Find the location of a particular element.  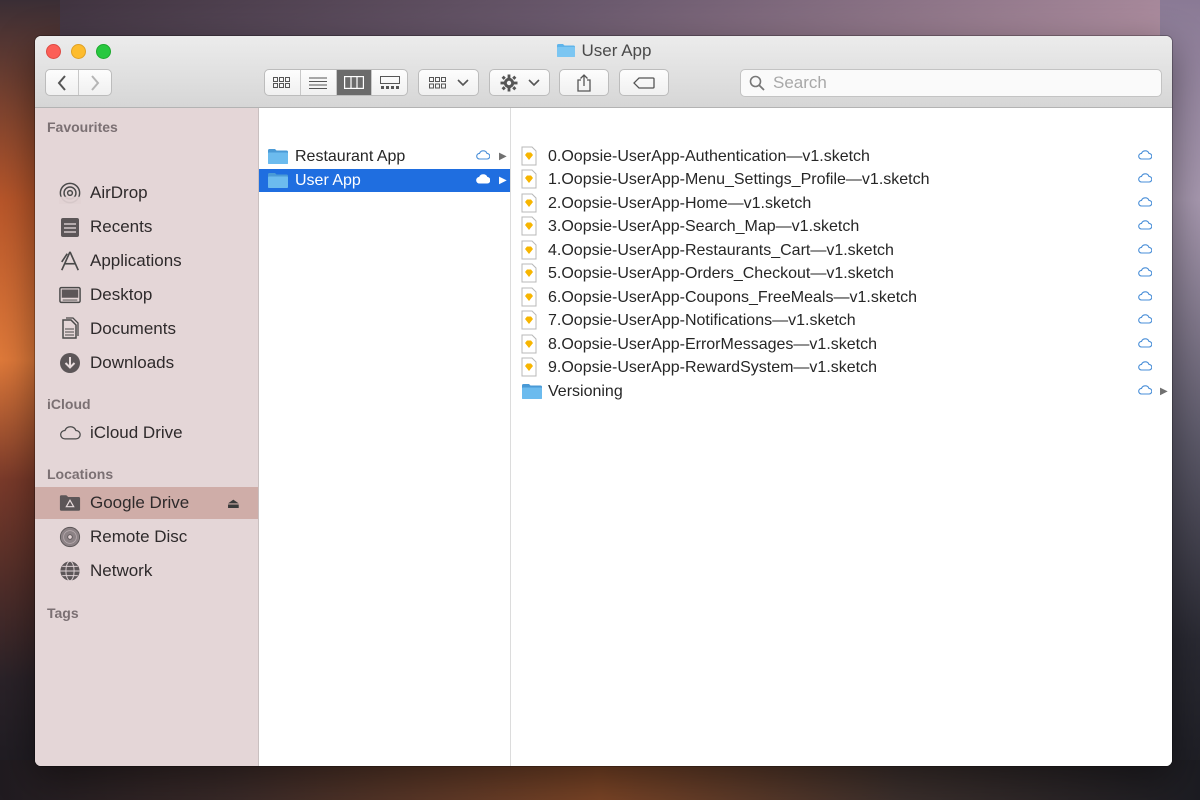

sidebar-item-label: iCloud Drive is located at coordinates (136, 432).